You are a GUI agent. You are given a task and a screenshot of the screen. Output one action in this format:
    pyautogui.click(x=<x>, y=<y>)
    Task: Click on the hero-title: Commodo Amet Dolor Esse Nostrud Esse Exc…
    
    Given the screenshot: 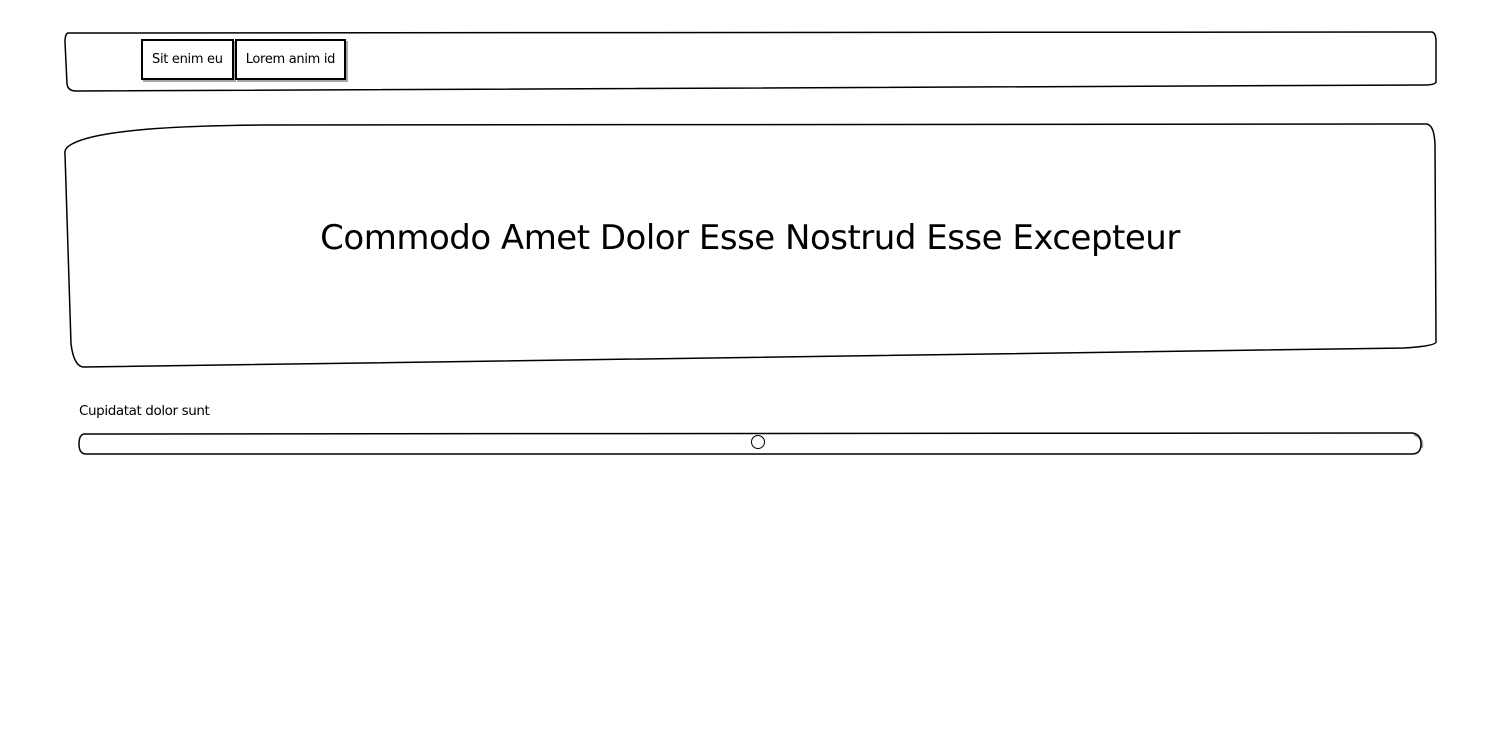 What is the action you would take?
    pyautogui.click(x=750, y=238)
    